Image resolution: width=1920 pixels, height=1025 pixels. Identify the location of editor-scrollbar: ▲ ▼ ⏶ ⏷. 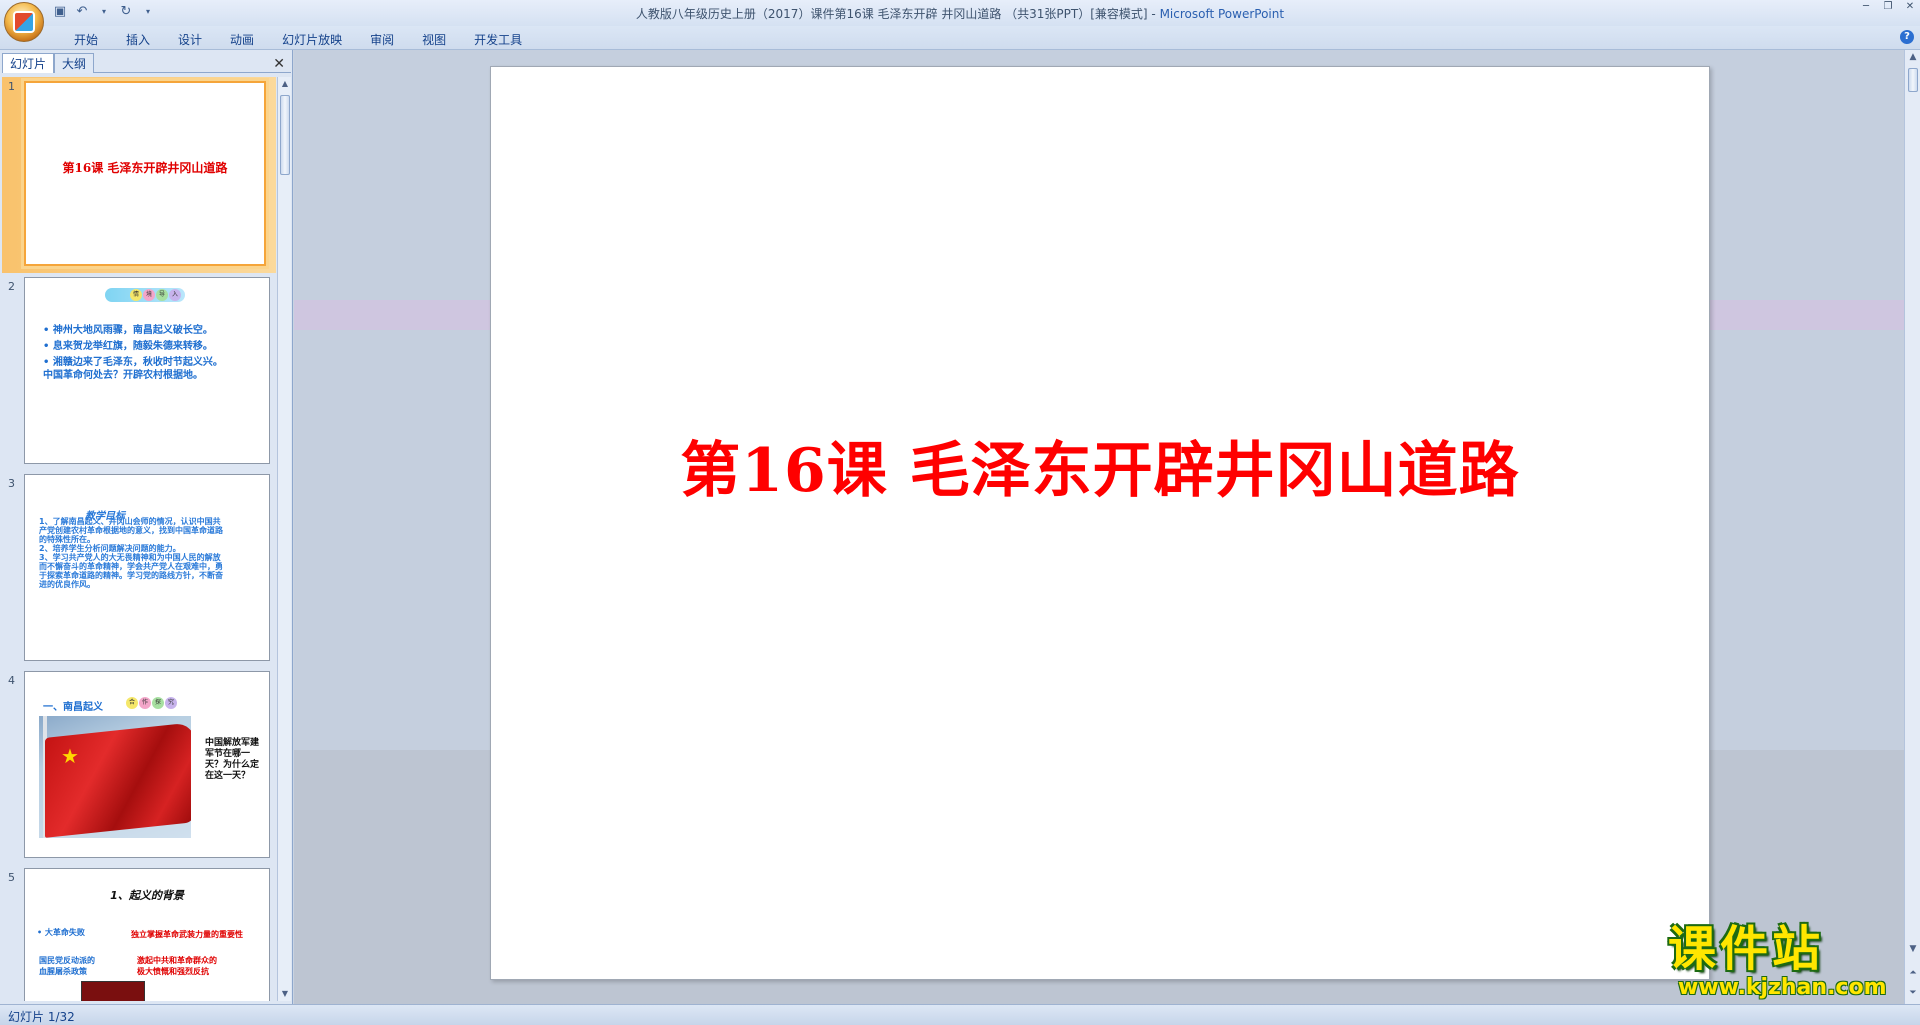
(1912, 527).